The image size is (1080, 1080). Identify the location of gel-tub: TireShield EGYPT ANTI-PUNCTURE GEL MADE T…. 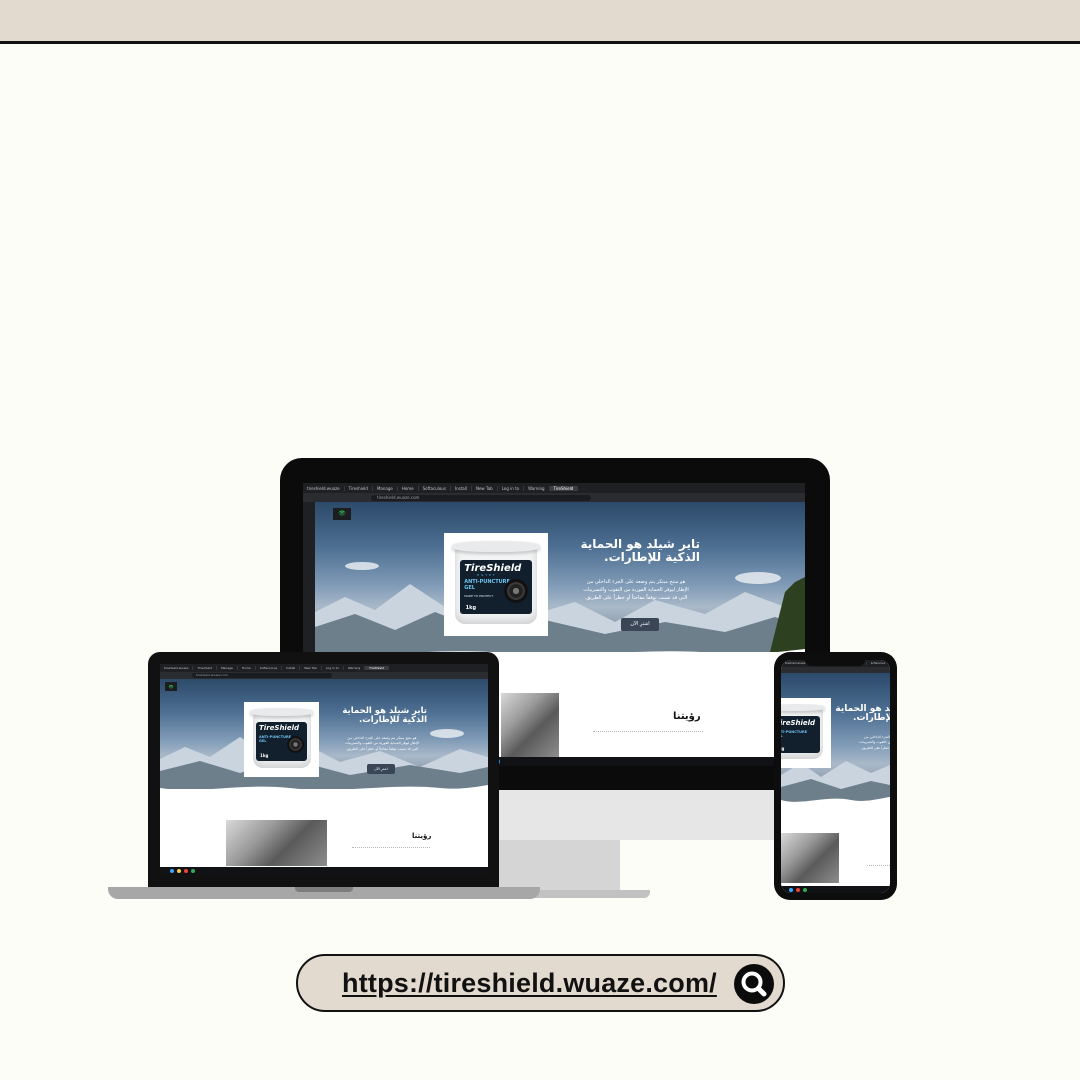
(496, 582).